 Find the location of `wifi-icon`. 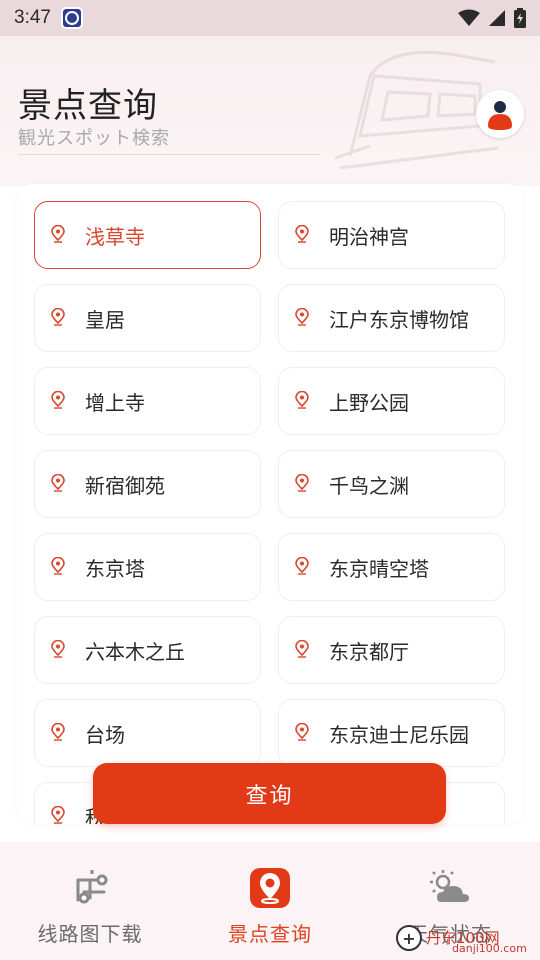

wifi-icon is located at coordinates (469, 17).